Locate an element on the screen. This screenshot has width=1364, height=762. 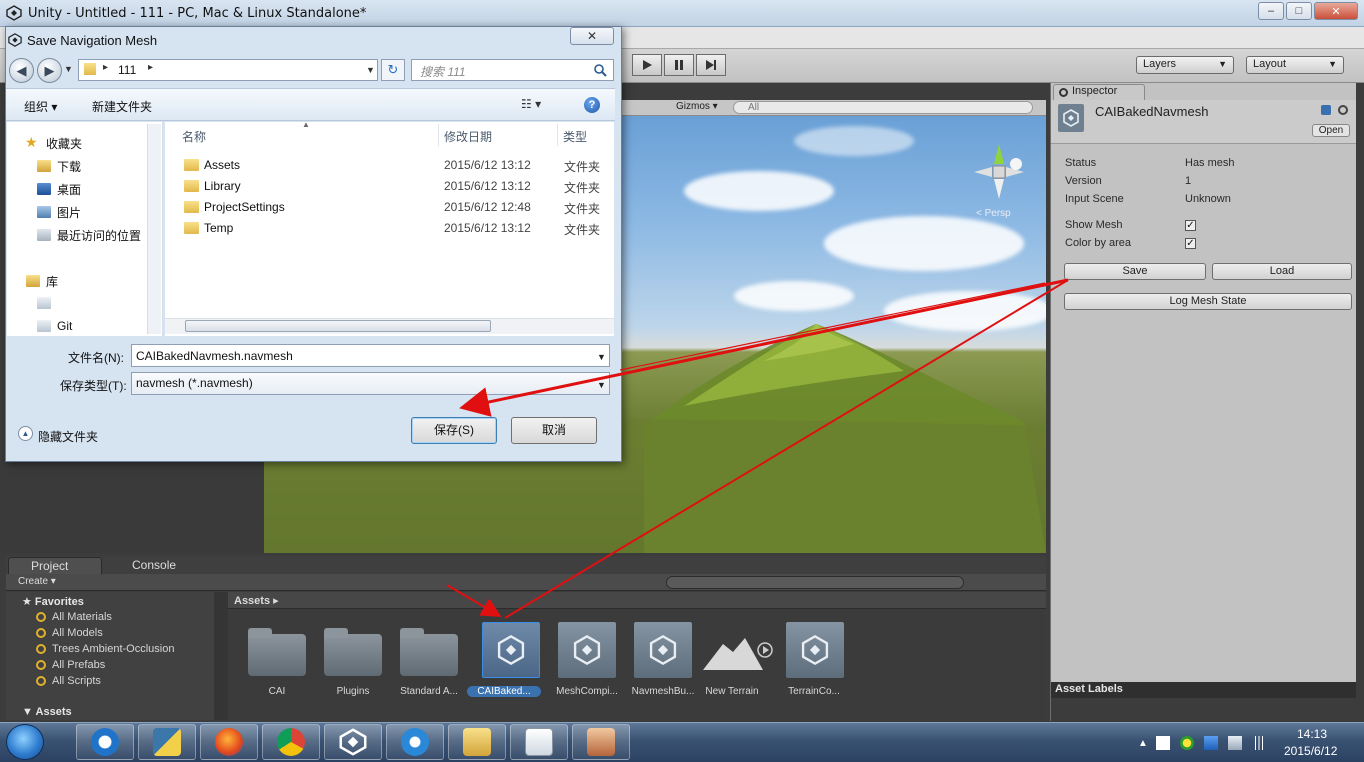
navmesh-asset-icon is located at coordinates (511, 650).